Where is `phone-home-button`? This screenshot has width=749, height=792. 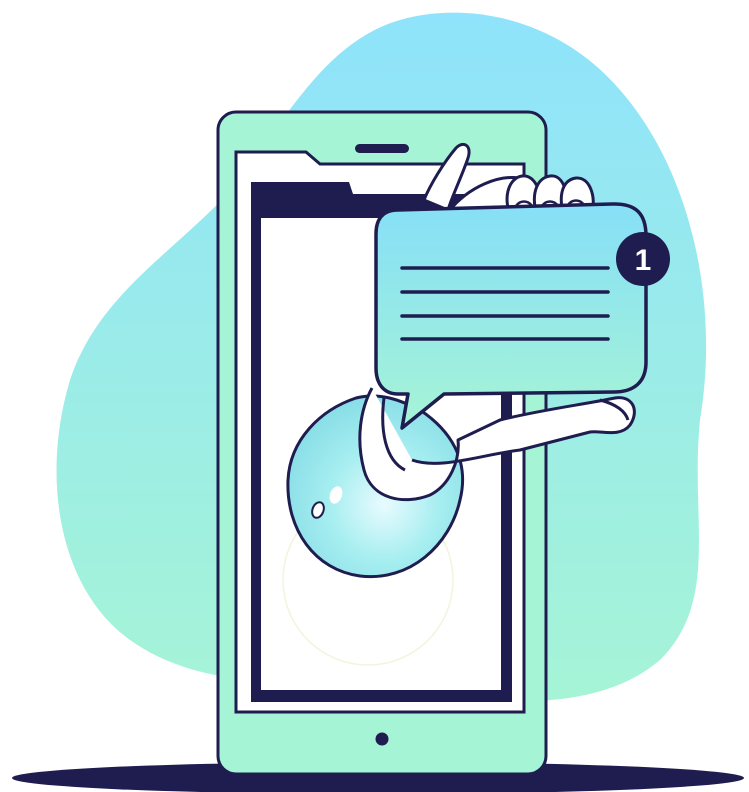
phone-home-button is located at coordinates (382, 739).